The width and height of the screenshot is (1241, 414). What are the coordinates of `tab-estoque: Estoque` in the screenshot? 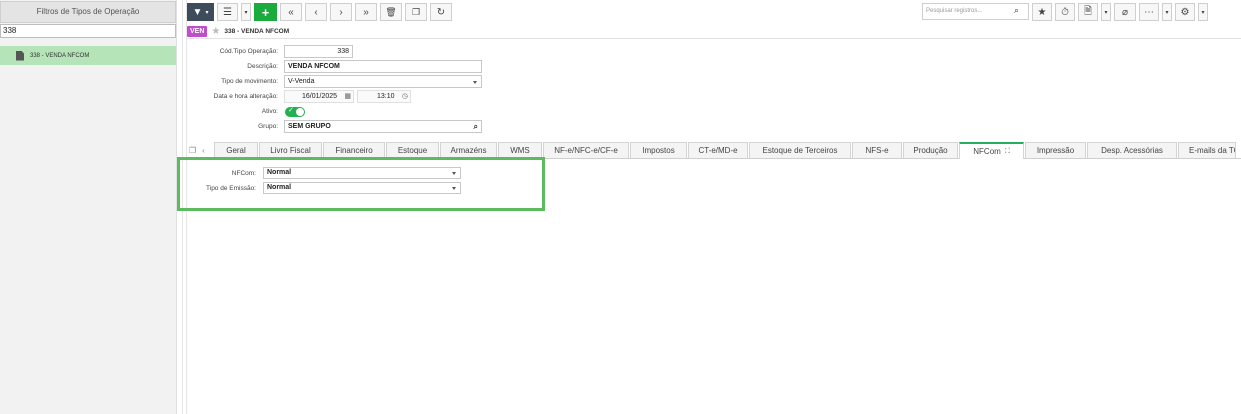 It's located at (412, 150).